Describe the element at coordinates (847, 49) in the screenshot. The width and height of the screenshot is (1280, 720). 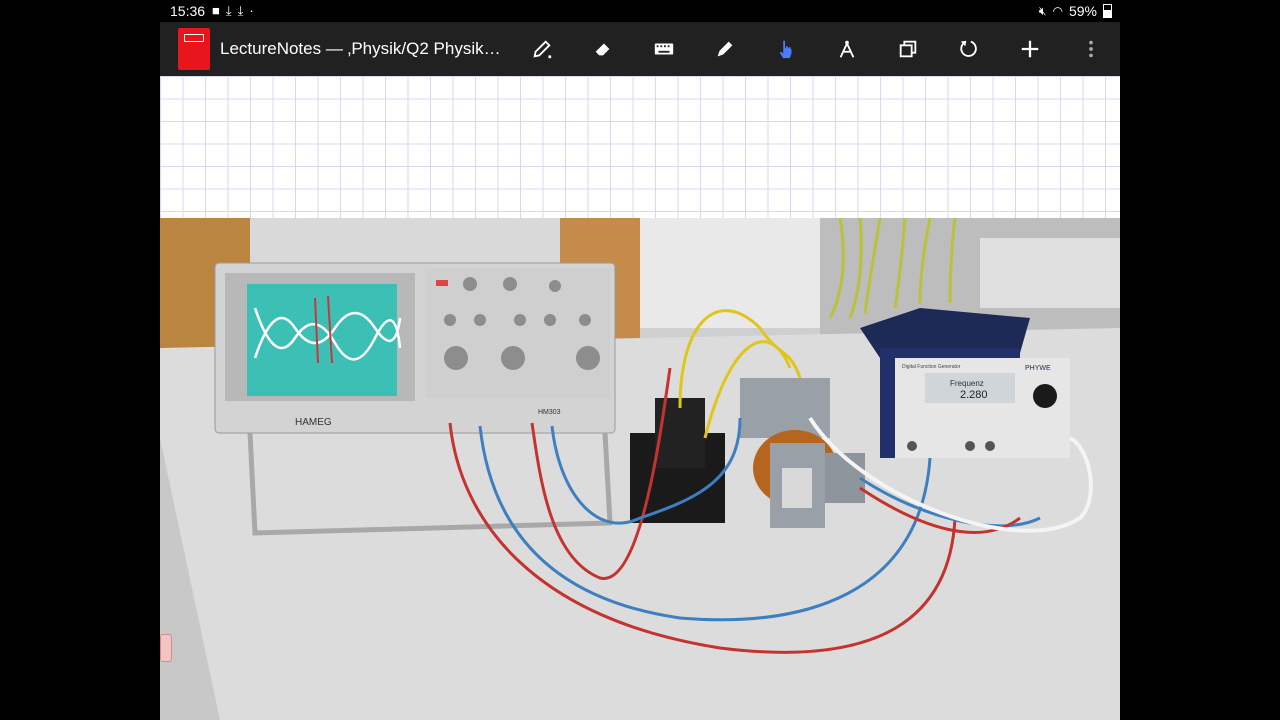
I see `compass-icon` at that location.